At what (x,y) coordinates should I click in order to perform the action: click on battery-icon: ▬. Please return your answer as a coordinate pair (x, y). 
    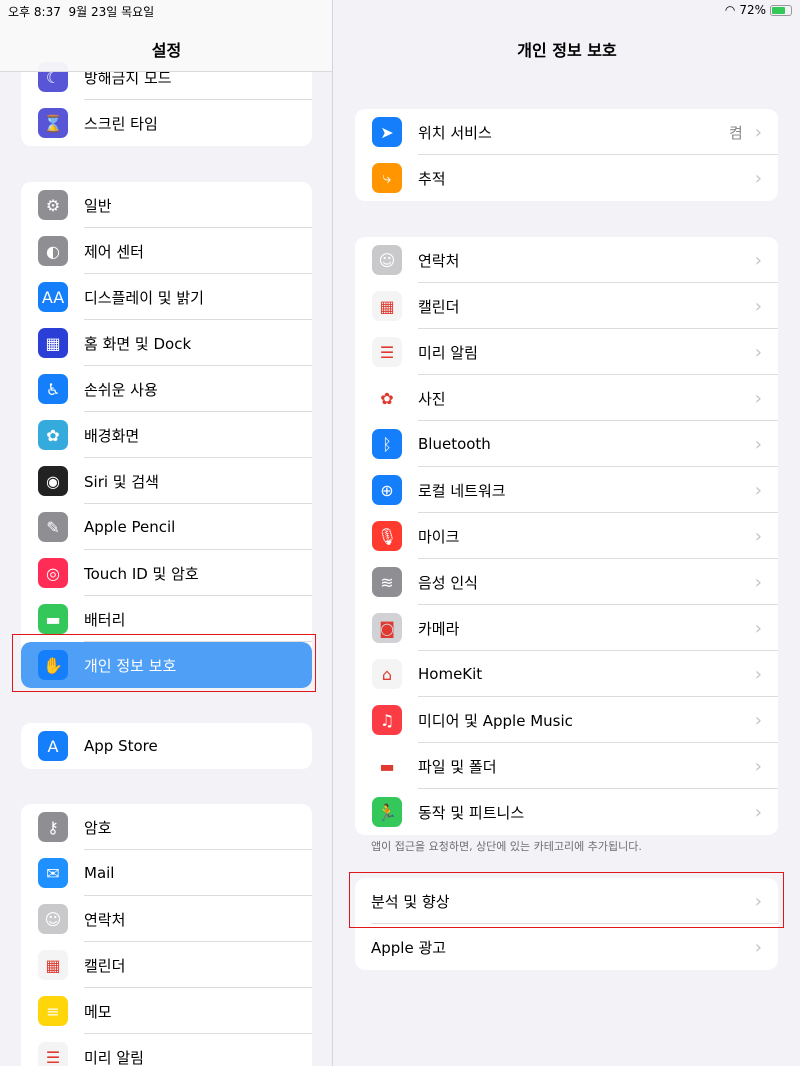
    Looking at the image, I should click on (53, 619).